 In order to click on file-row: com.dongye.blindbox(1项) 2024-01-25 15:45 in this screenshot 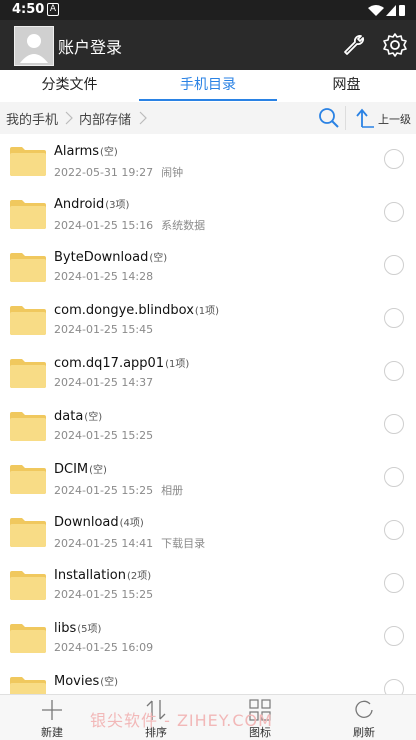, I will do `click(208, 320)`.